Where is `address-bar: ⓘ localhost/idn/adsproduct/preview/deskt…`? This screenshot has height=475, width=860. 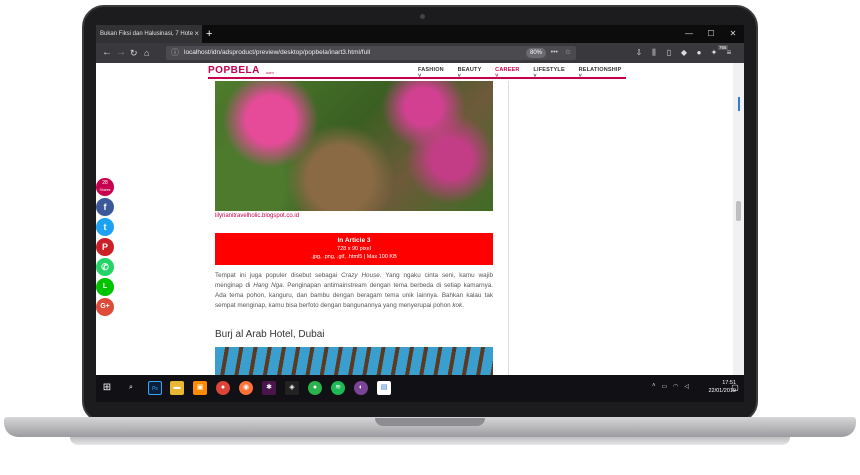 address-bar: ⓘ localhost/idn/adsproduct/preview/deskt… is located at coordinates (371, 53).